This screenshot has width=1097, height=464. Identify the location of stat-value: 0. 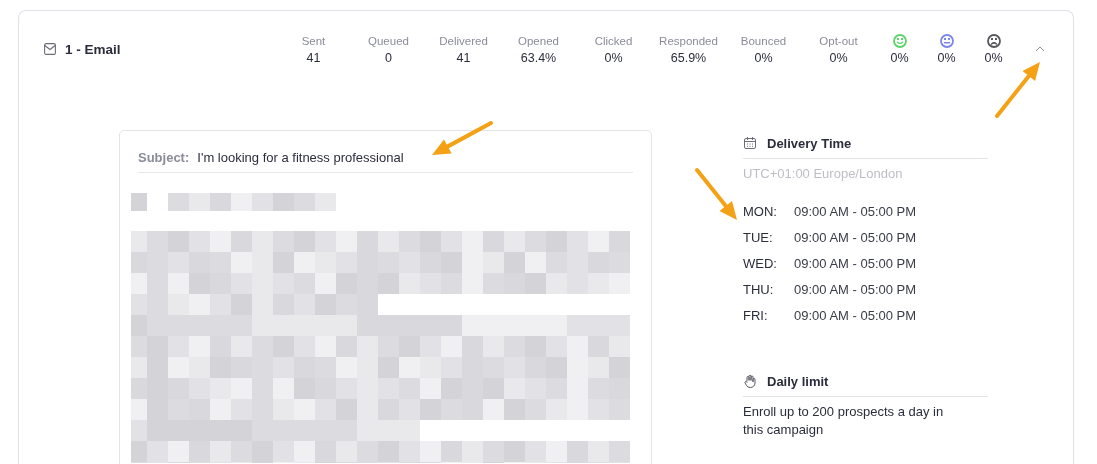
(388, 58).